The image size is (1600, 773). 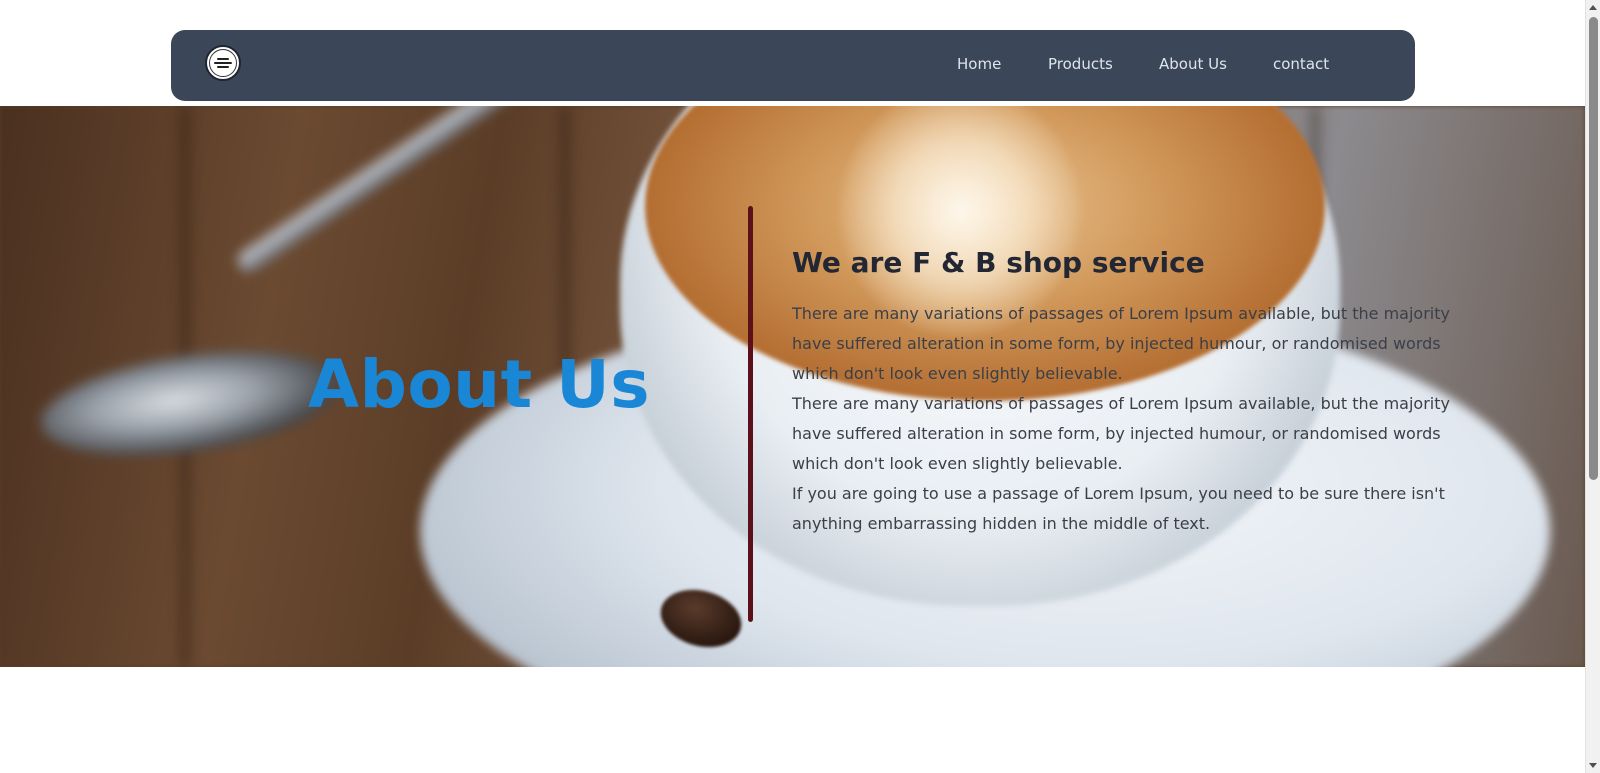 I want to click on nav-links: Home Products About Us contact, so click(x=793, y=65).